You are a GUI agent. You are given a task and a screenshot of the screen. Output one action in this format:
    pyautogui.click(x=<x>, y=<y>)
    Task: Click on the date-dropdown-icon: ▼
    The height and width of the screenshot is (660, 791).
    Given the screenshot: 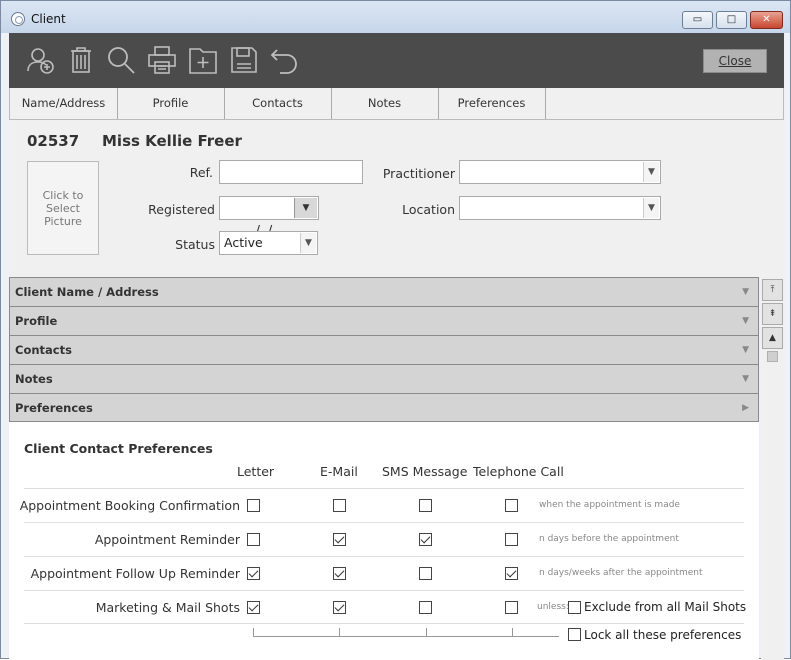 What is the action you would take?
    pyautogui.click(x=305, y=208)
    